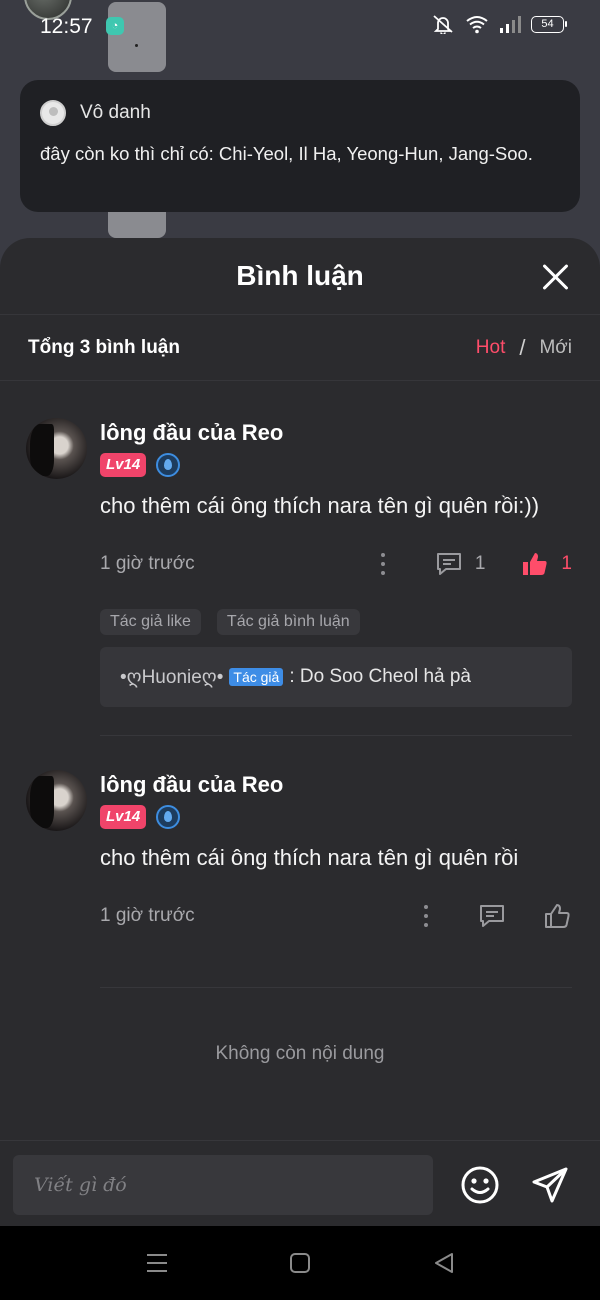  I want to click on reply-button, so click(492, 916).